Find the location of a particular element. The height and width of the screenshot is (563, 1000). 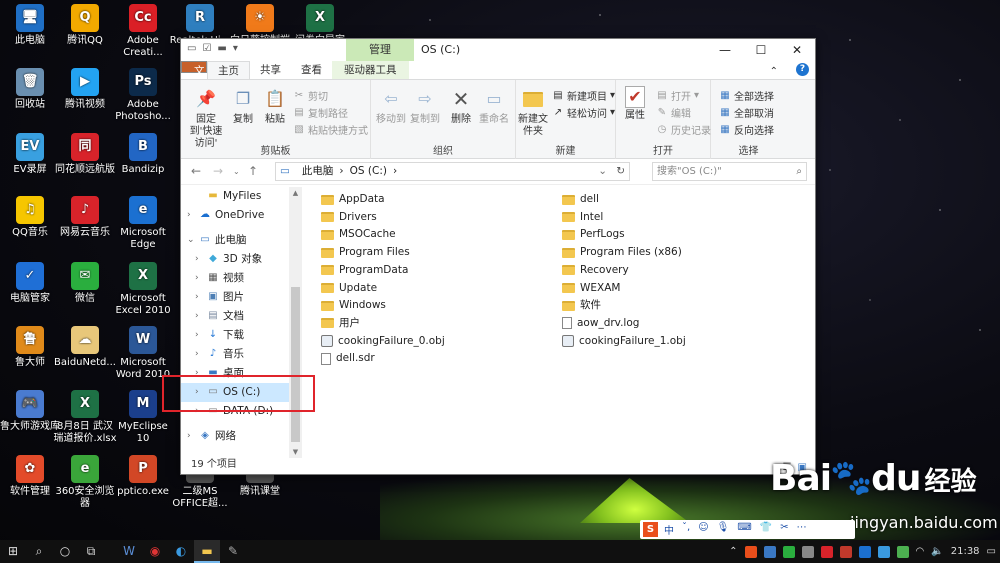

rename-button: ▭ 重命名 is located at coordinates (494, 106).